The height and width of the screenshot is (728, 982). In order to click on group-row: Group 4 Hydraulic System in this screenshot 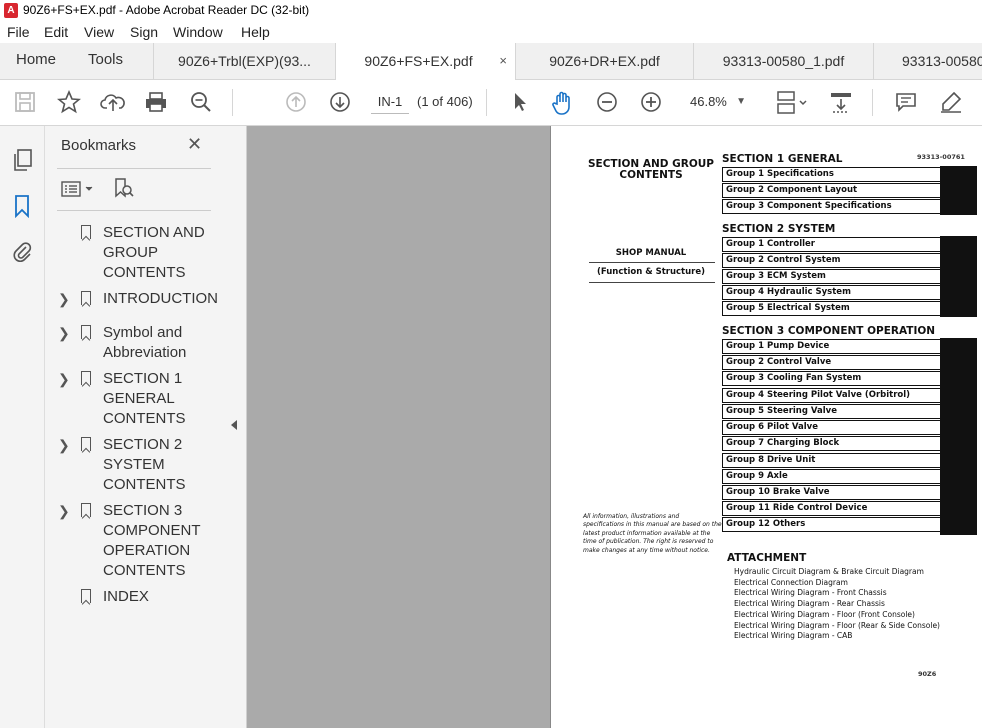, I will do `click(831, 292)`.